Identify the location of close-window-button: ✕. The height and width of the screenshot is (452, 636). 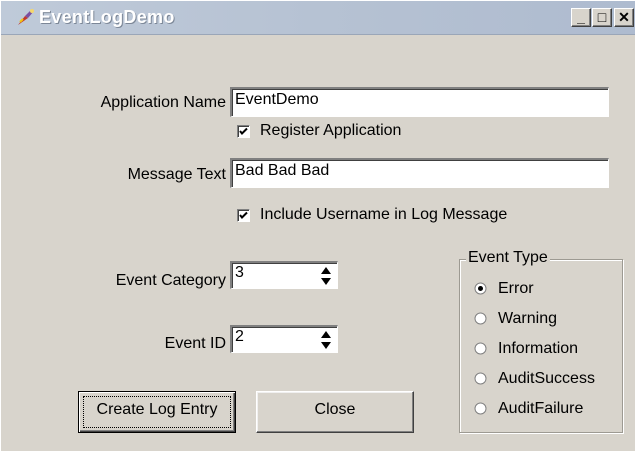
(624, 17).